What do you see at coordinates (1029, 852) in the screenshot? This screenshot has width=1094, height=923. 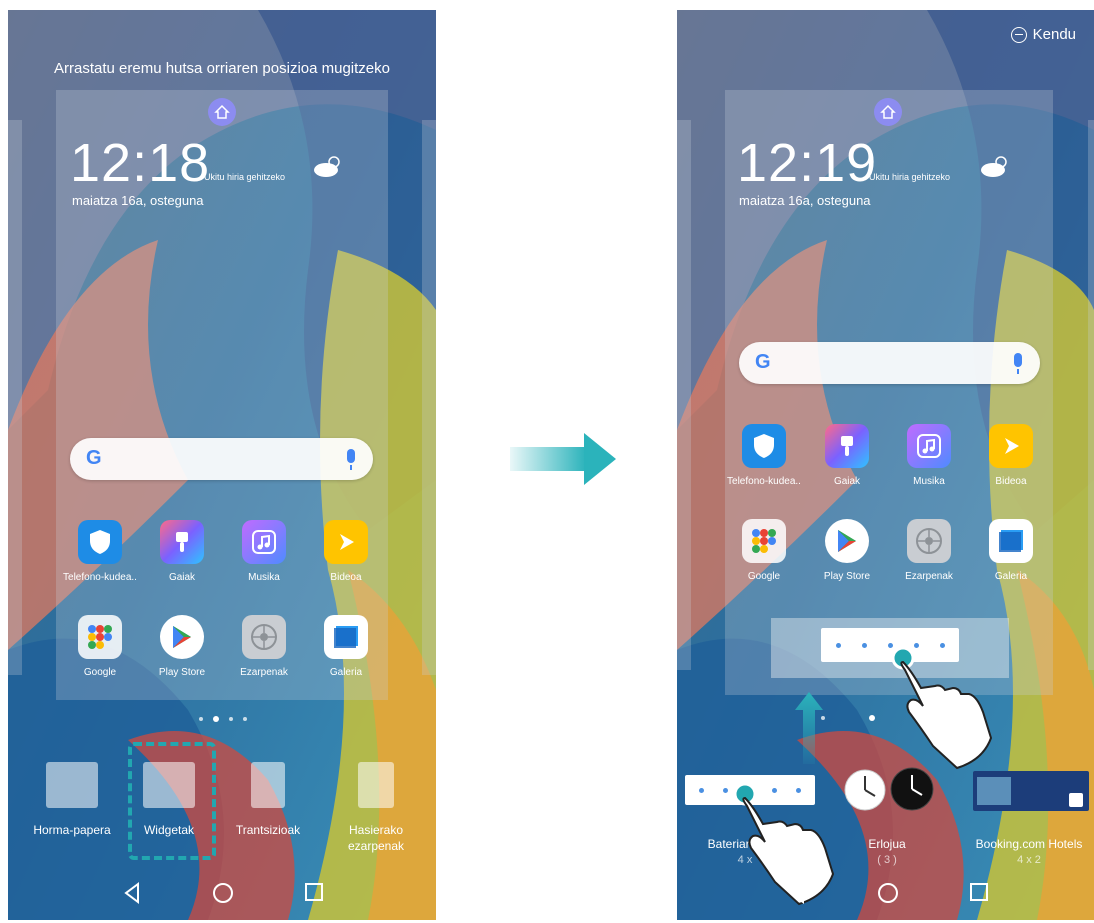 I see `widget-booking-caption: Booking.com Hotels 4 x 2` at bounding box center [1029, 852].